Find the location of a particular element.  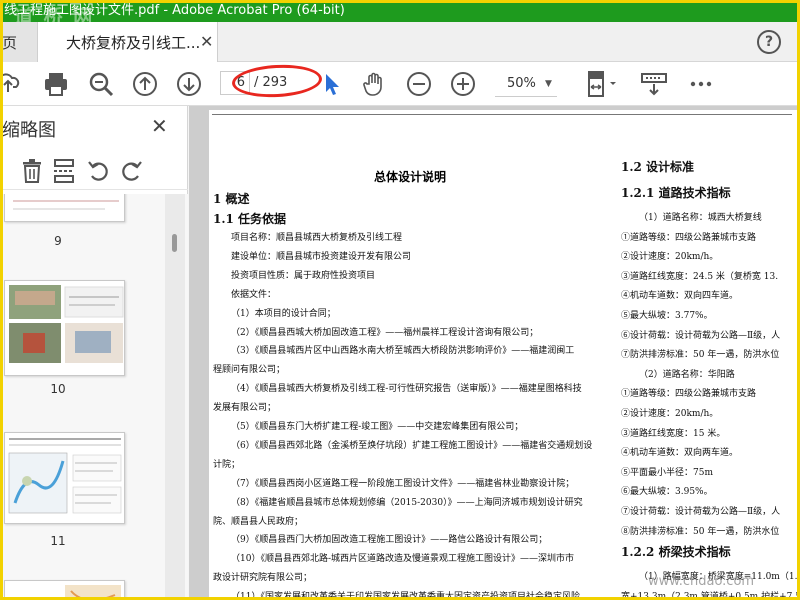

rotate-left-icon is located at coordinates (99, 171).